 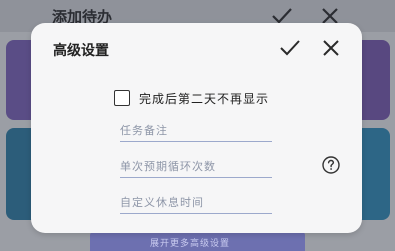 What do you see at coordinates (196, 202) in the screenshot?
I see `custom-rest-time-input` at bounding box center [196, 202].